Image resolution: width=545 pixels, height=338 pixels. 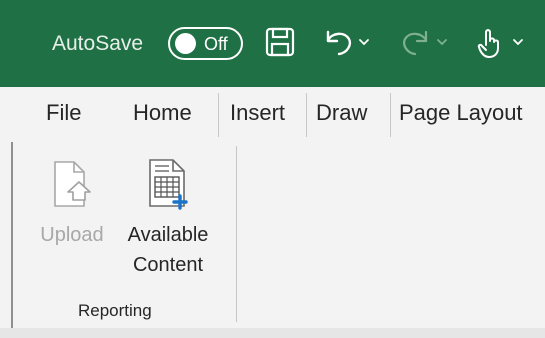 I want to click on upload-label: Upload, so click(x=72, y=235).